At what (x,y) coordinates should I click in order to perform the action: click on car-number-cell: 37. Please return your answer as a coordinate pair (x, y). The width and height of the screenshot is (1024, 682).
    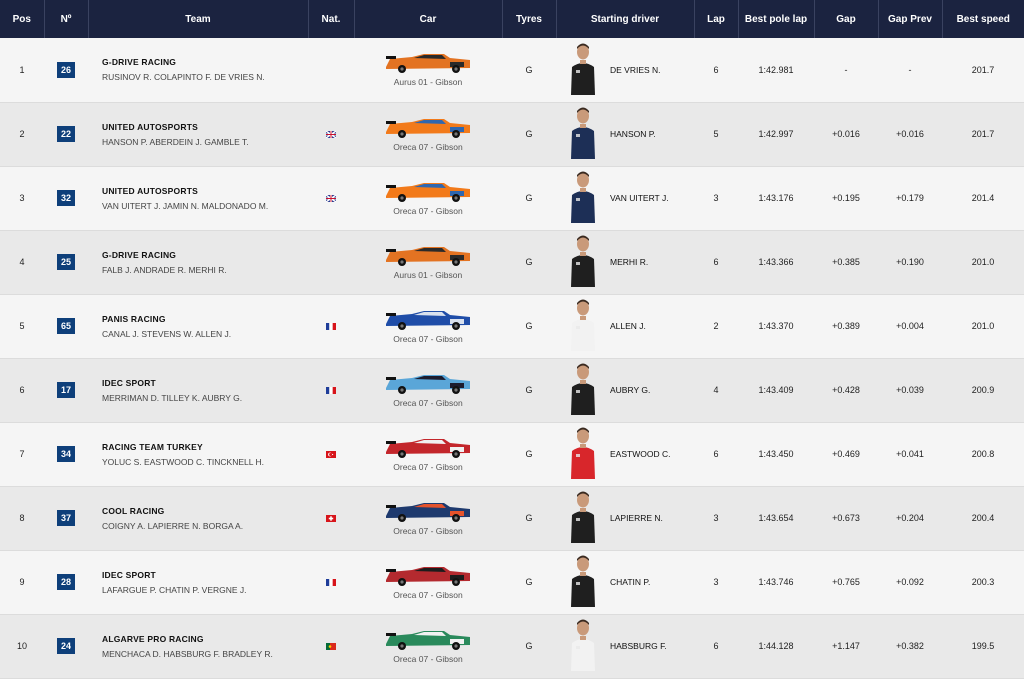
    Looking at the image, I should click on (66, 518).